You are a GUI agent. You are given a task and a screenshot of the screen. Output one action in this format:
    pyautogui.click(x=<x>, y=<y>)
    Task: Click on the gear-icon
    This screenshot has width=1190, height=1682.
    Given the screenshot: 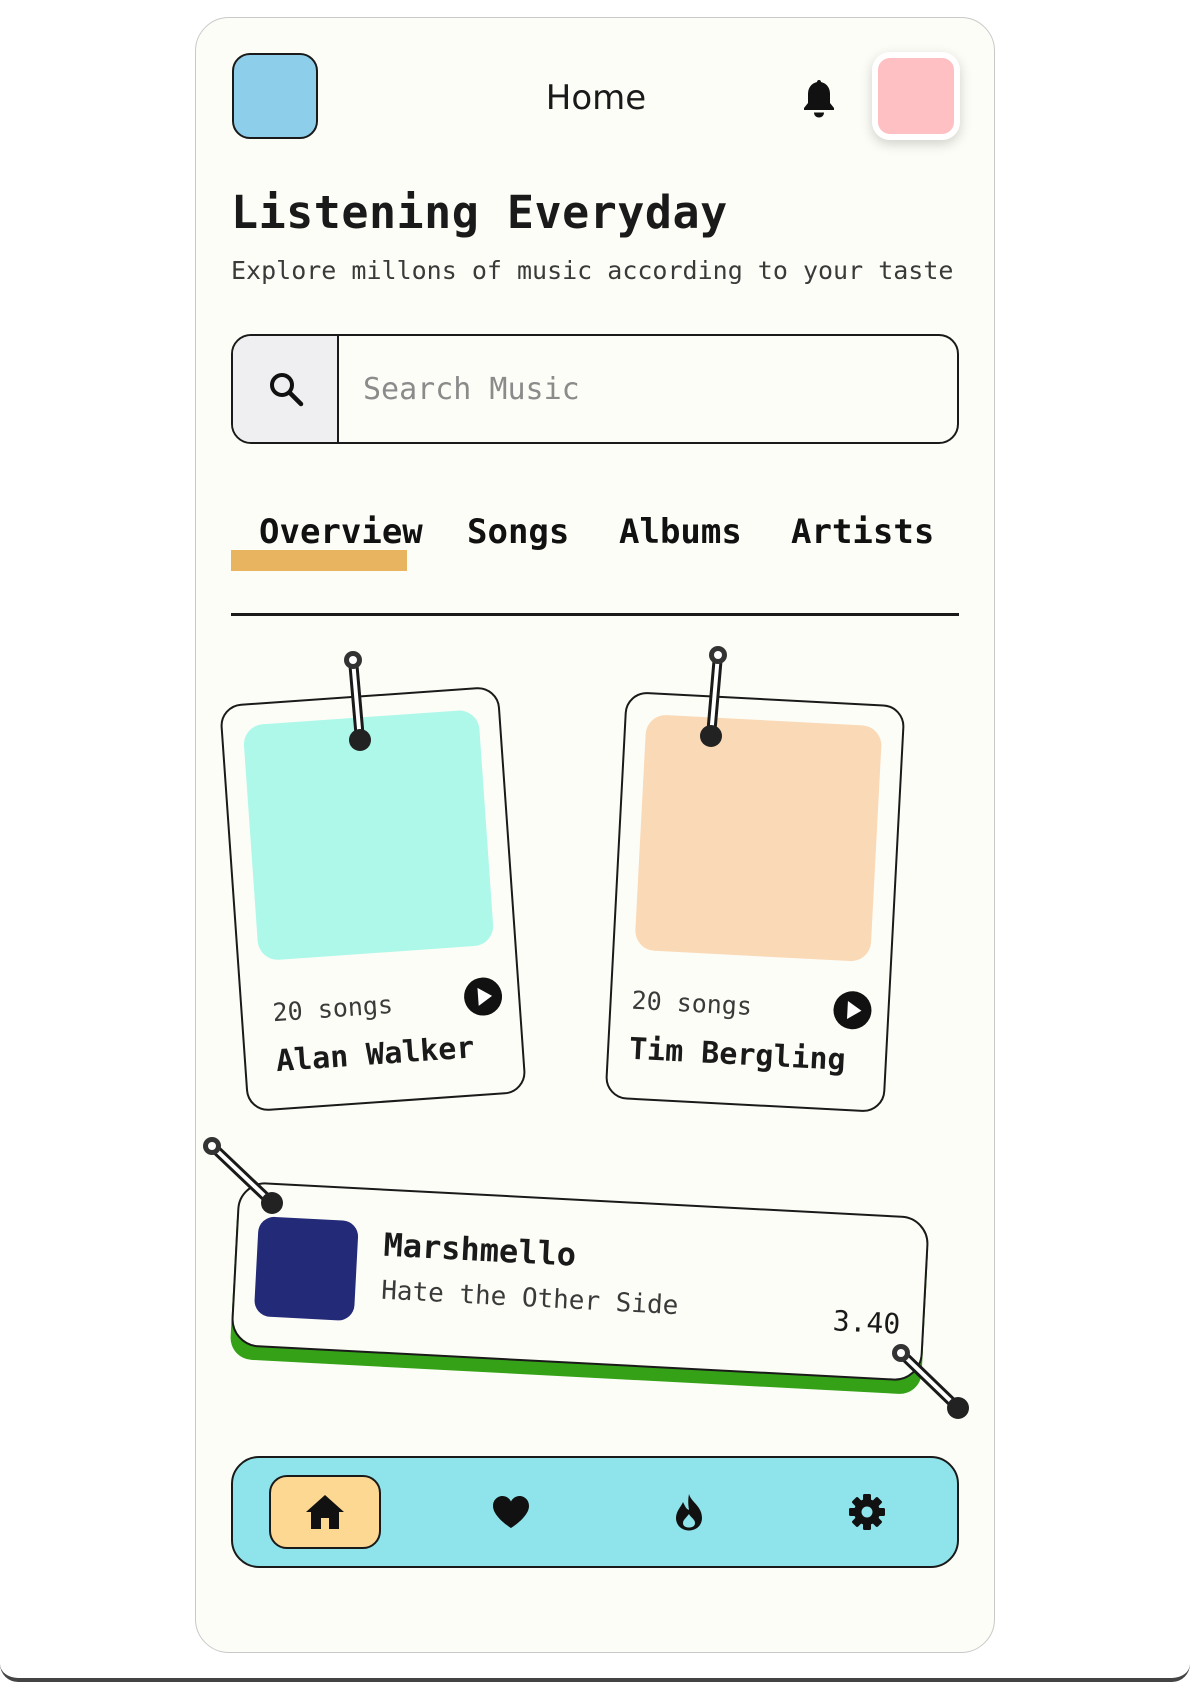 What is the action you would take?
    pyautogui.click(x=867, y=1512)
    